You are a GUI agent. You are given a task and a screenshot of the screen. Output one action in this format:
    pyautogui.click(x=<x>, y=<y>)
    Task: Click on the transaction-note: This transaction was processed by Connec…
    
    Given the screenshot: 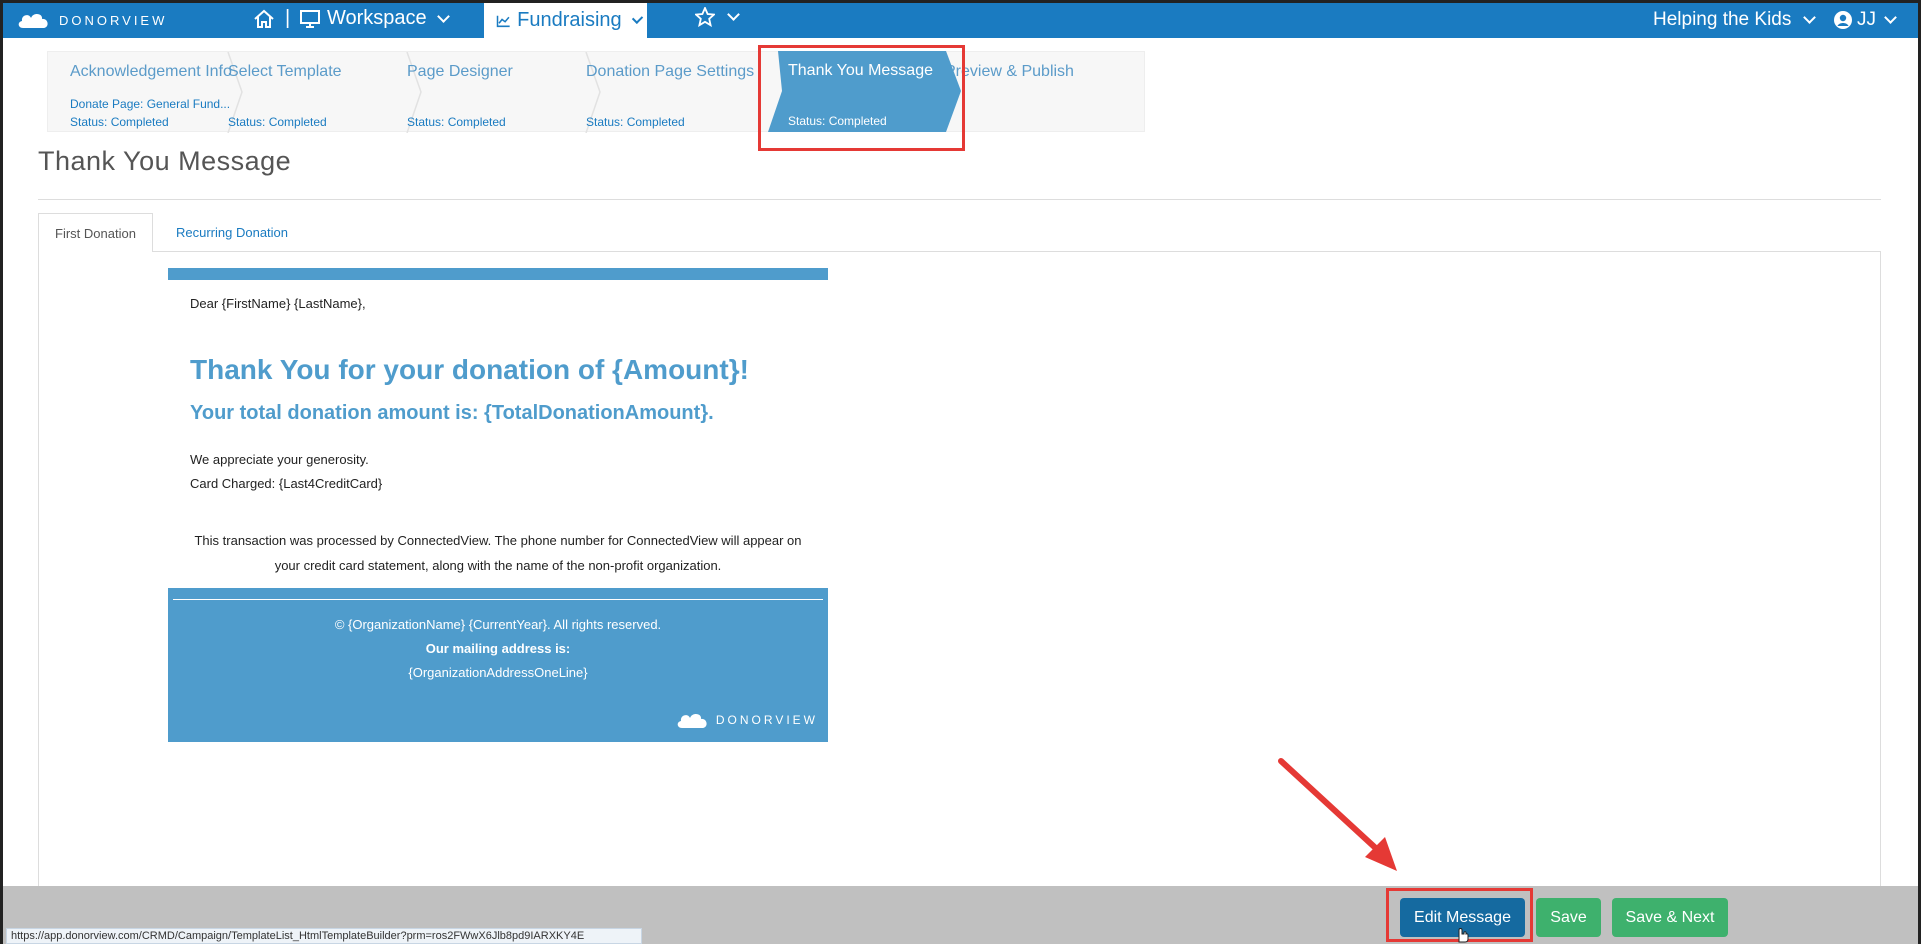 What is the action you would take?
    pyautogui.click(x=498, y=553)
    